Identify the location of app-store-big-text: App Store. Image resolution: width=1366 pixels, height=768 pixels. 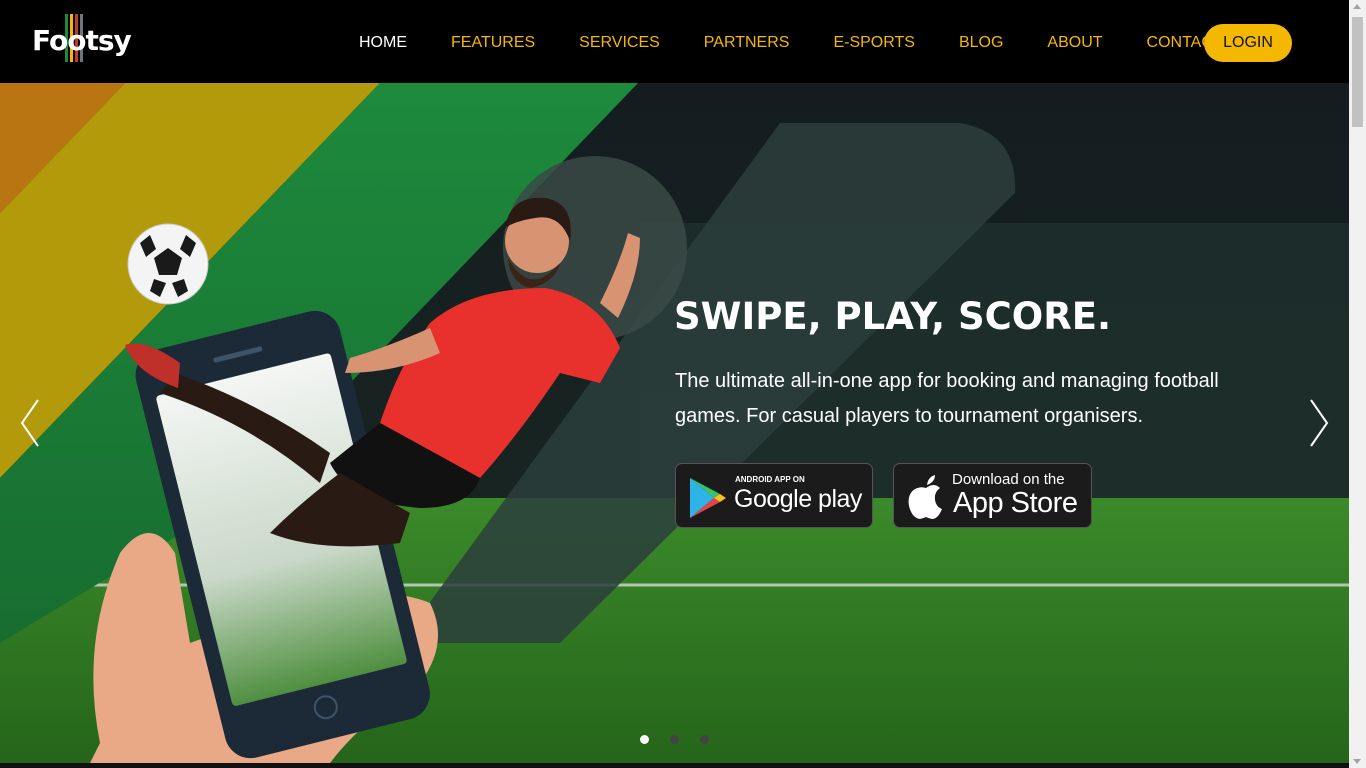
(1015, 503).